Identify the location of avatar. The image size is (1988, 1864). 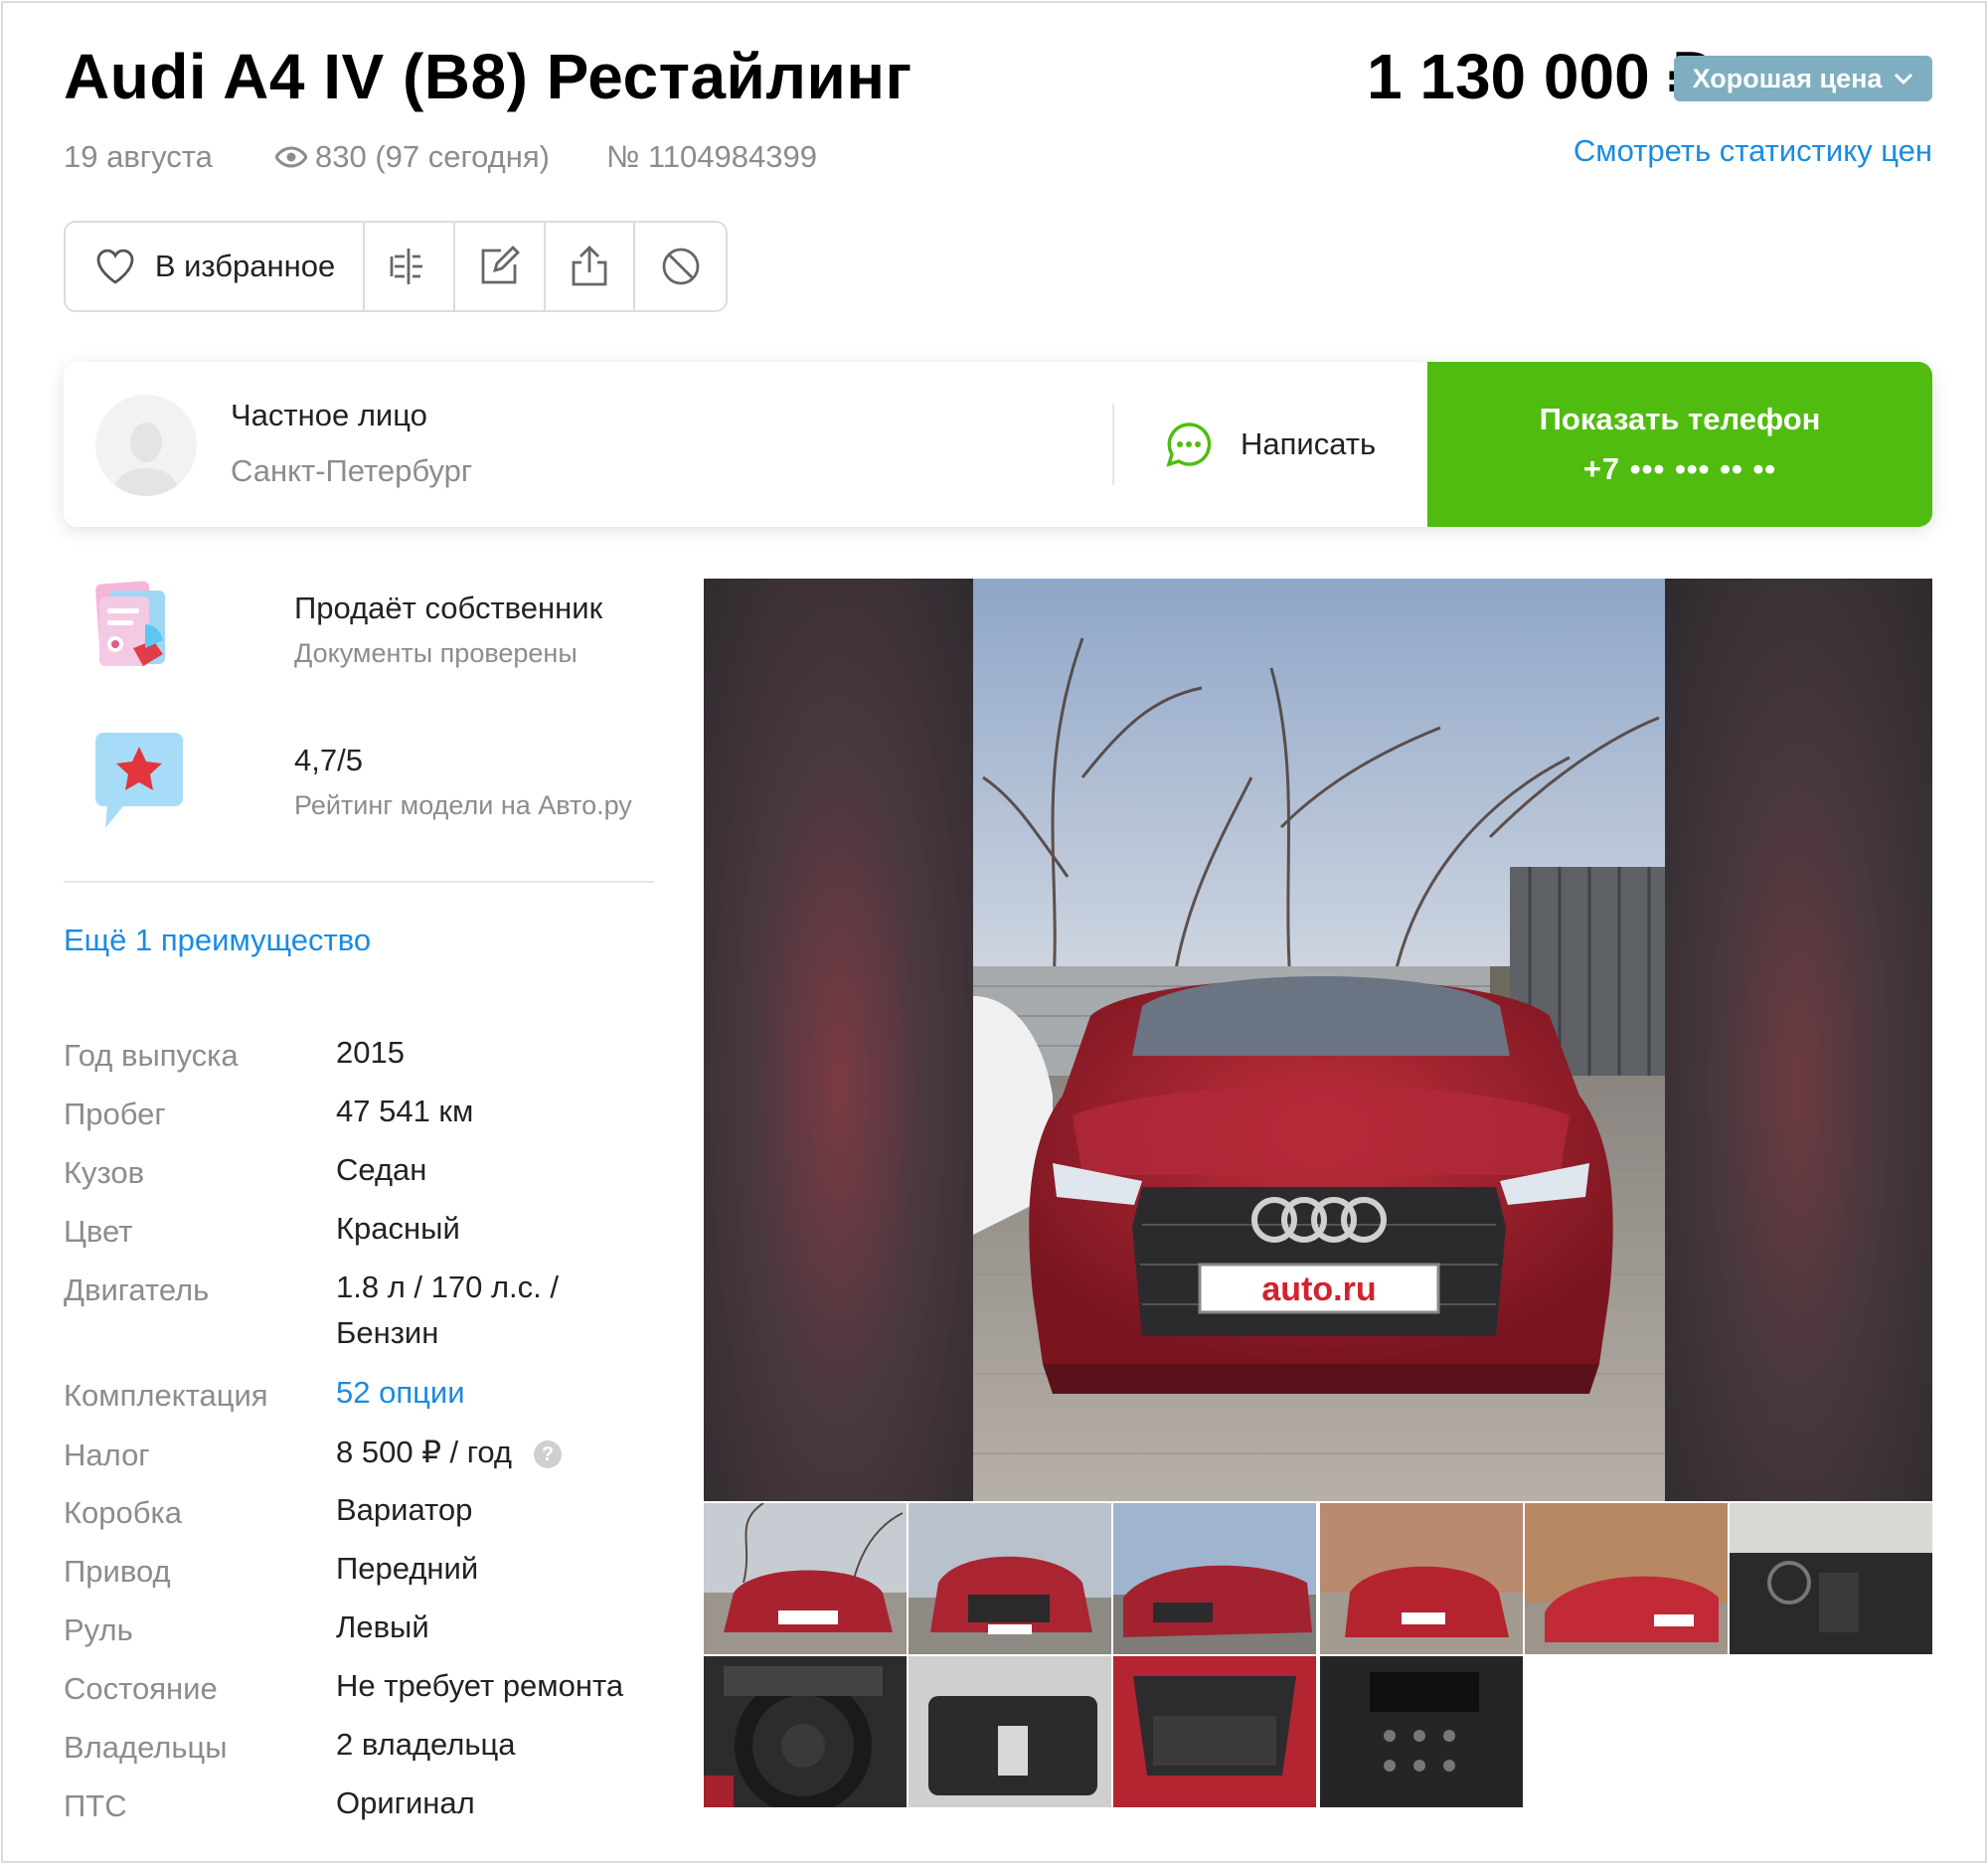
(146, 446).